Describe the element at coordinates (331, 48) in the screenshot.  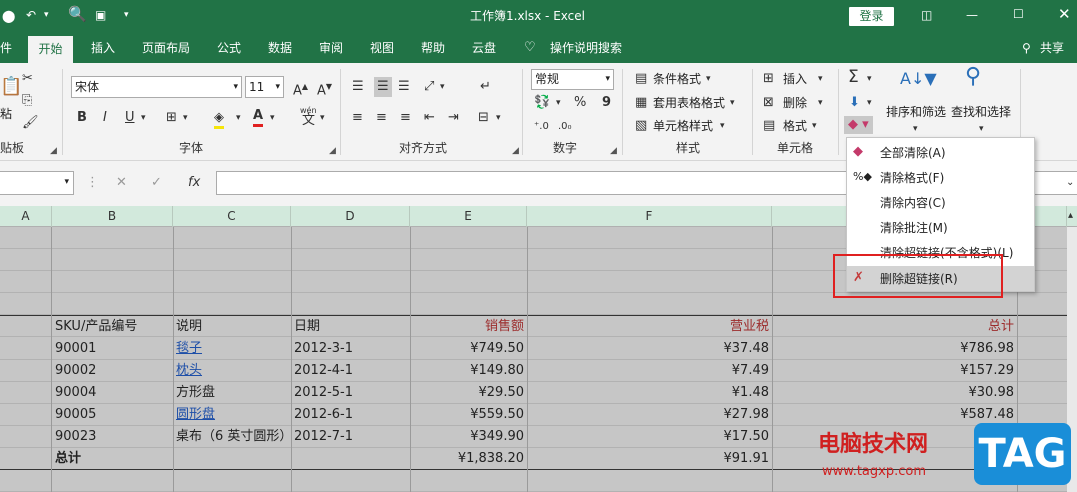
I see `tab-review: 审阅` at that location.